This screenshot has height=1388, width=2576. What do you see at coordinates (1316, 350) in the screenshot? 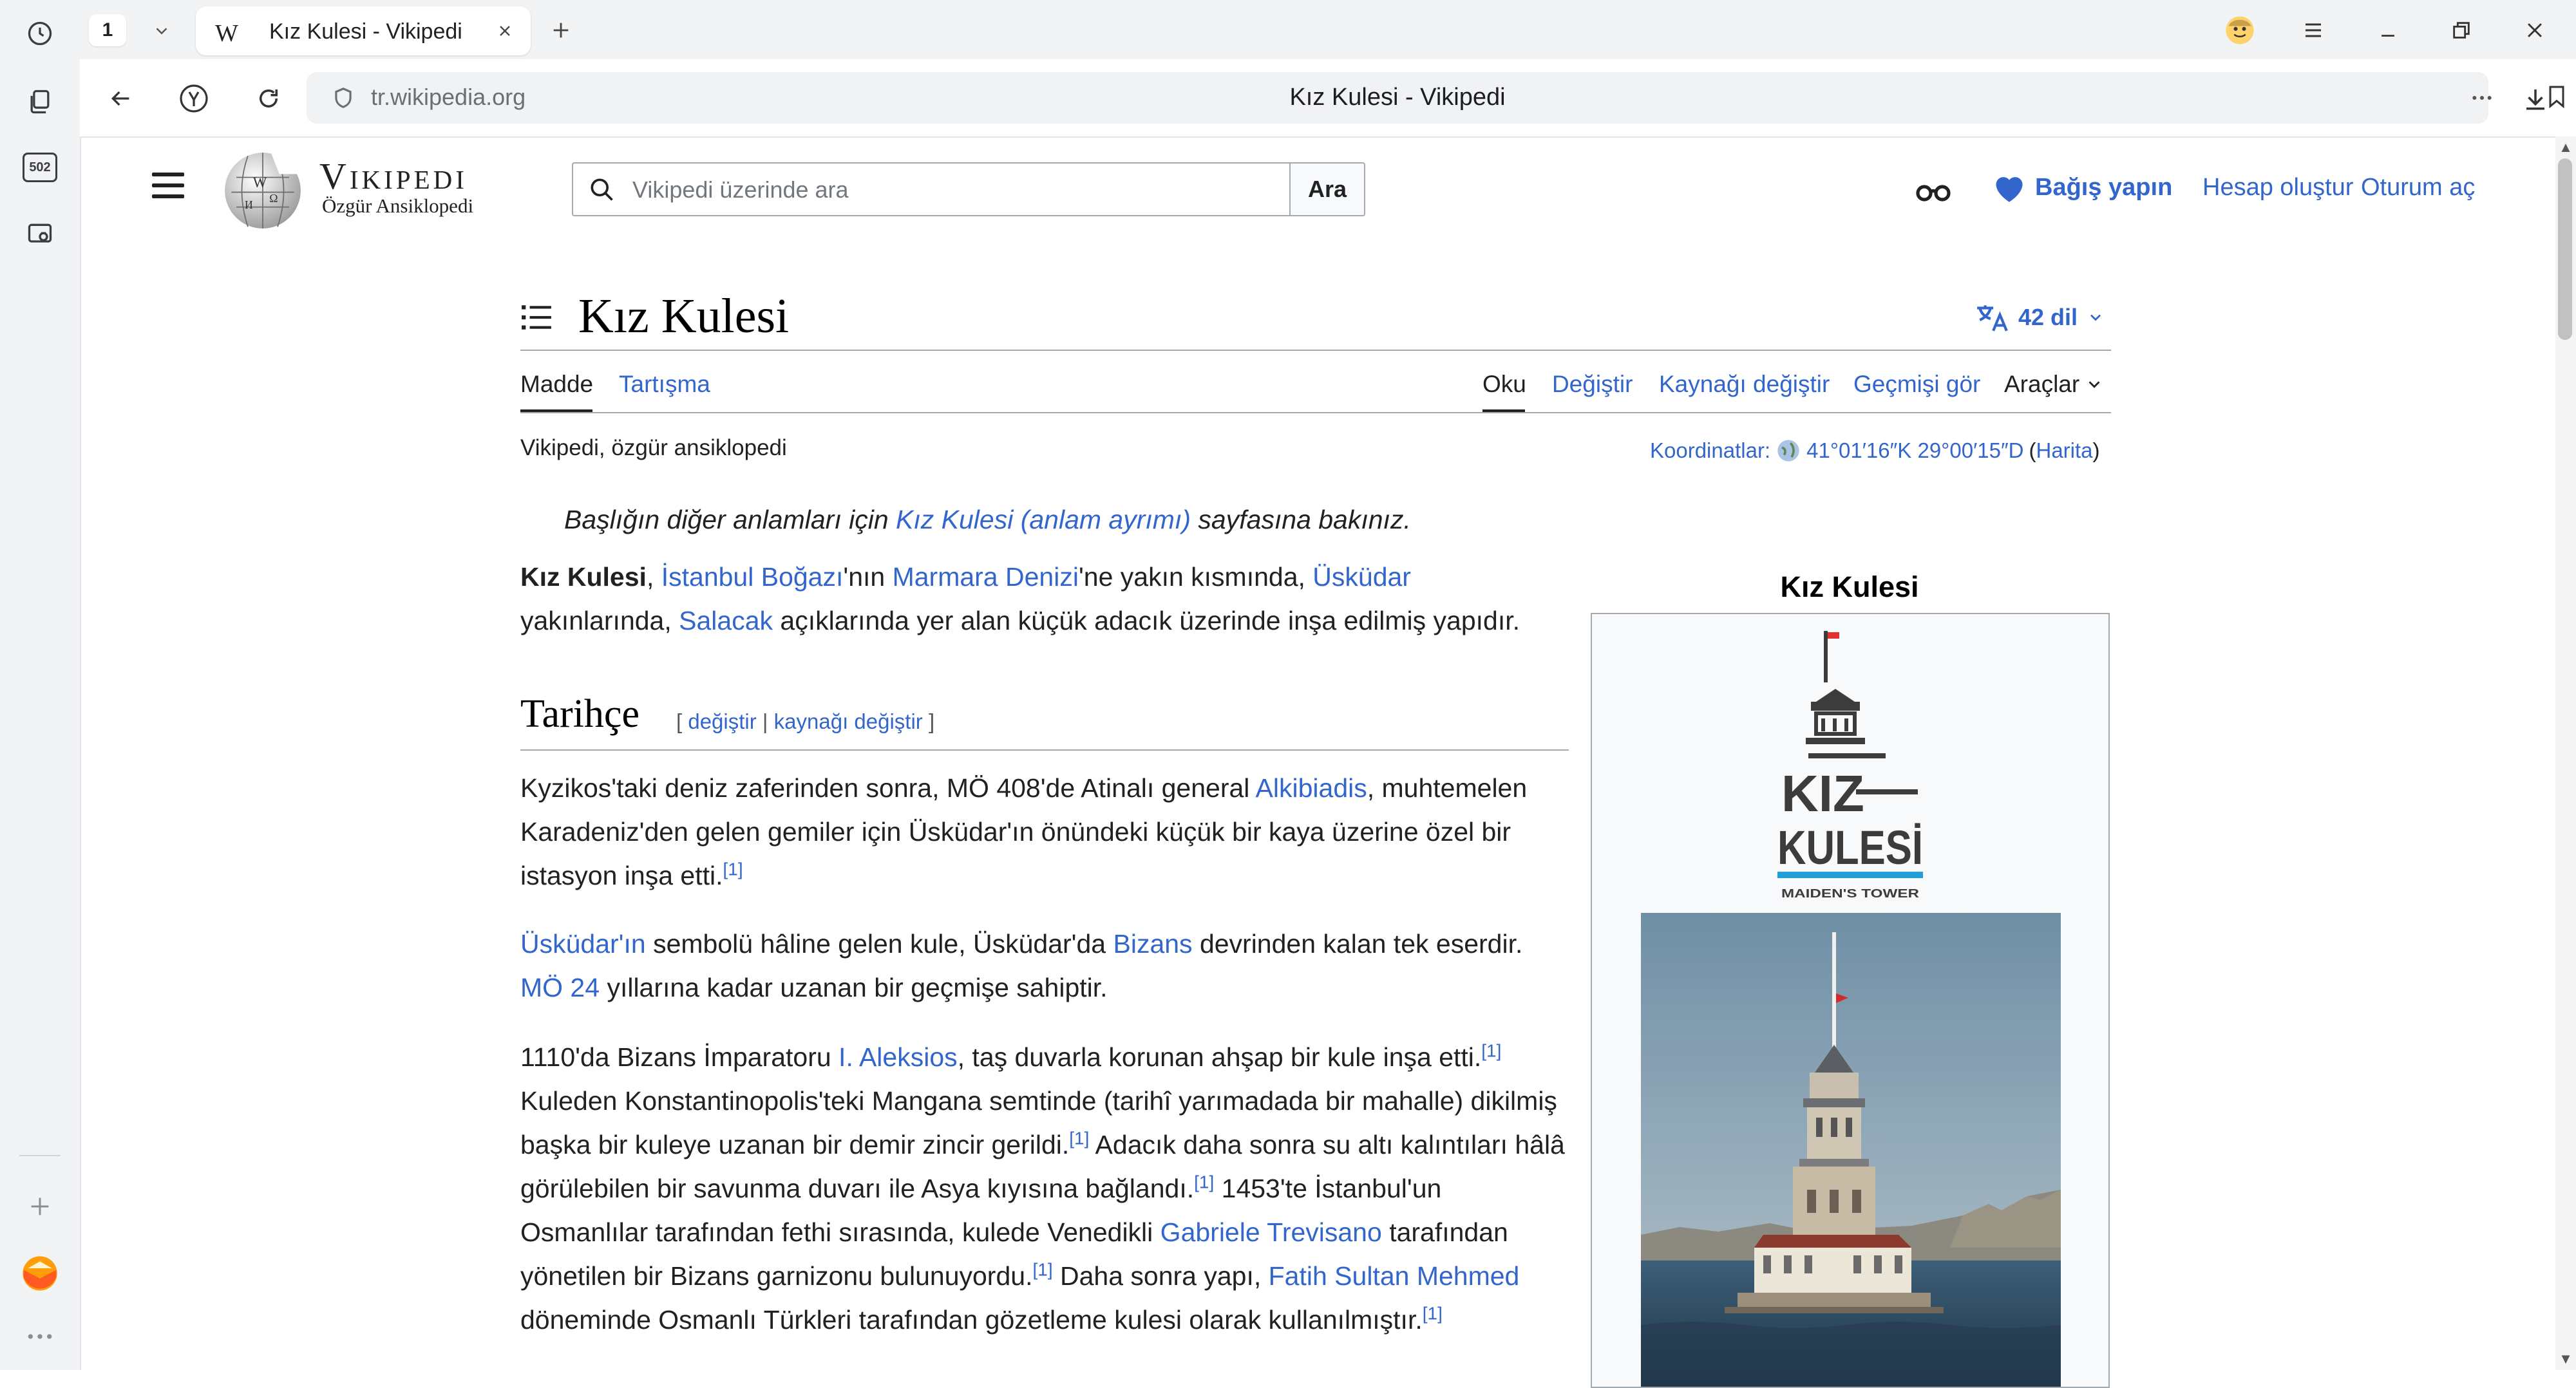
I see `title-divider` at bounding box center [1316, 350].